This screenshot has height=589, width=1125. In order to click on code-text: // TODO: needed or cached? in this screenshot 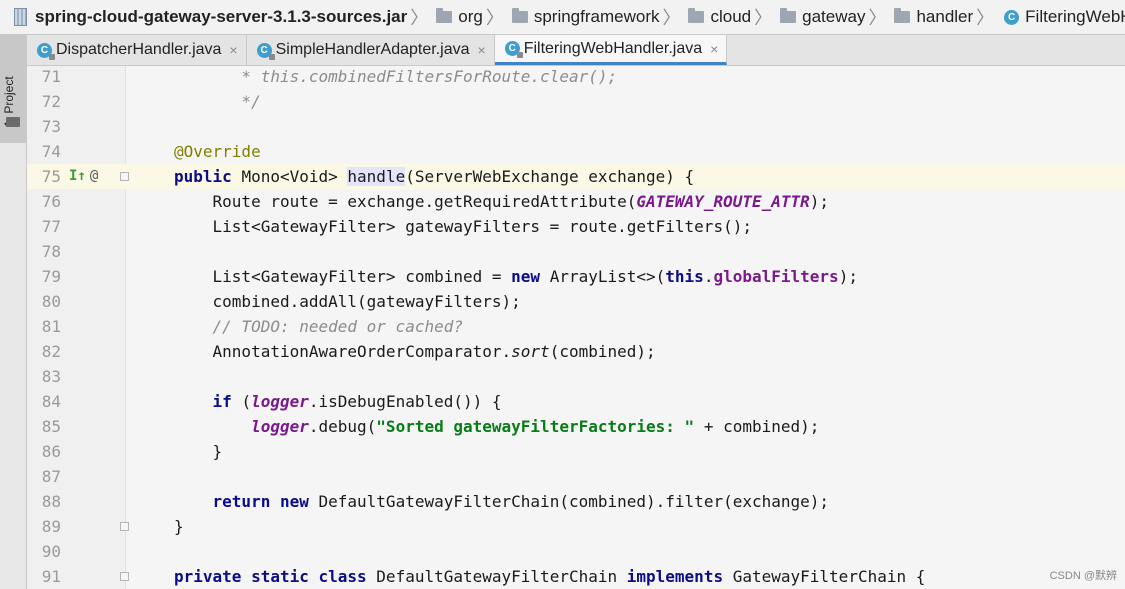, I will do `click(318, 326)`.